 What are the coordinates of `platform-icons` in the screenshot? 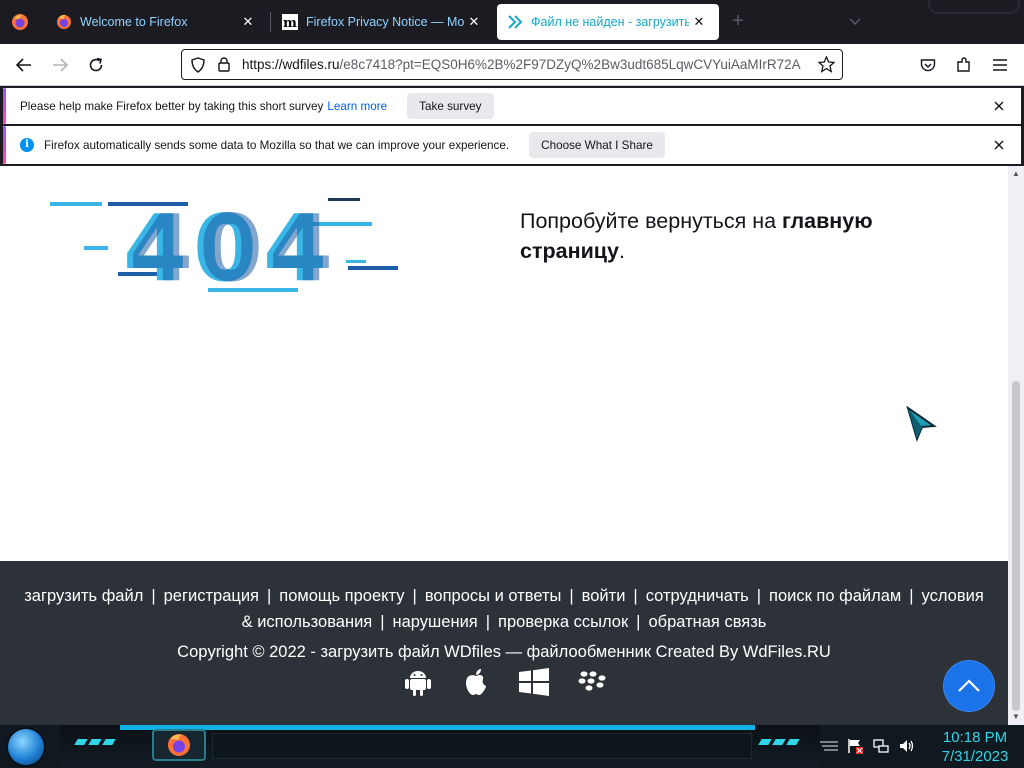 It's located at (505, 682).